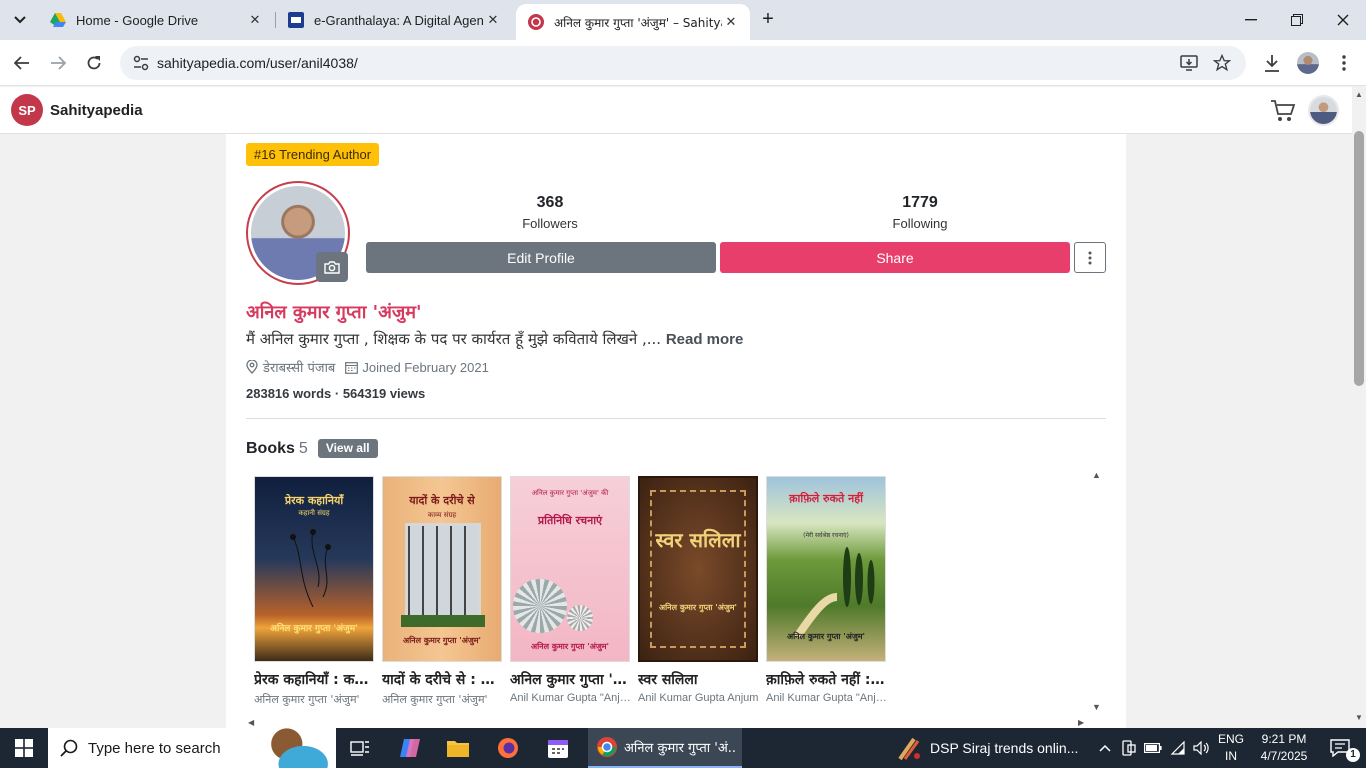 This screenshot has width=1366, height=768. Describe the element at coordinates (27, 110) in the screenshot. I see `sahityapedia-logo: SP` at that location.